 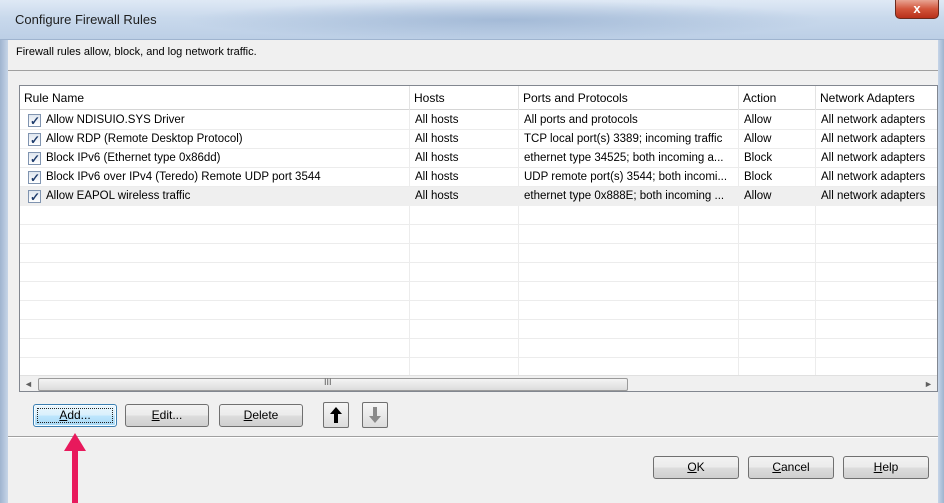 I want to click on close-button: x, so click(x=917, y=9).